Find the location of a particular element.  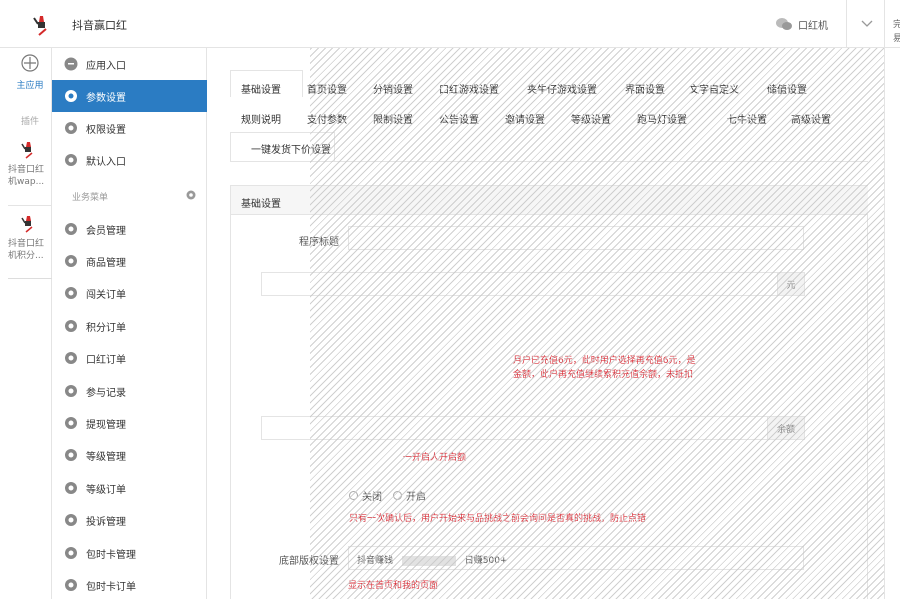

tab-claw-game: 夹牛仔游戏设置 is located at coordinates (562, 88).